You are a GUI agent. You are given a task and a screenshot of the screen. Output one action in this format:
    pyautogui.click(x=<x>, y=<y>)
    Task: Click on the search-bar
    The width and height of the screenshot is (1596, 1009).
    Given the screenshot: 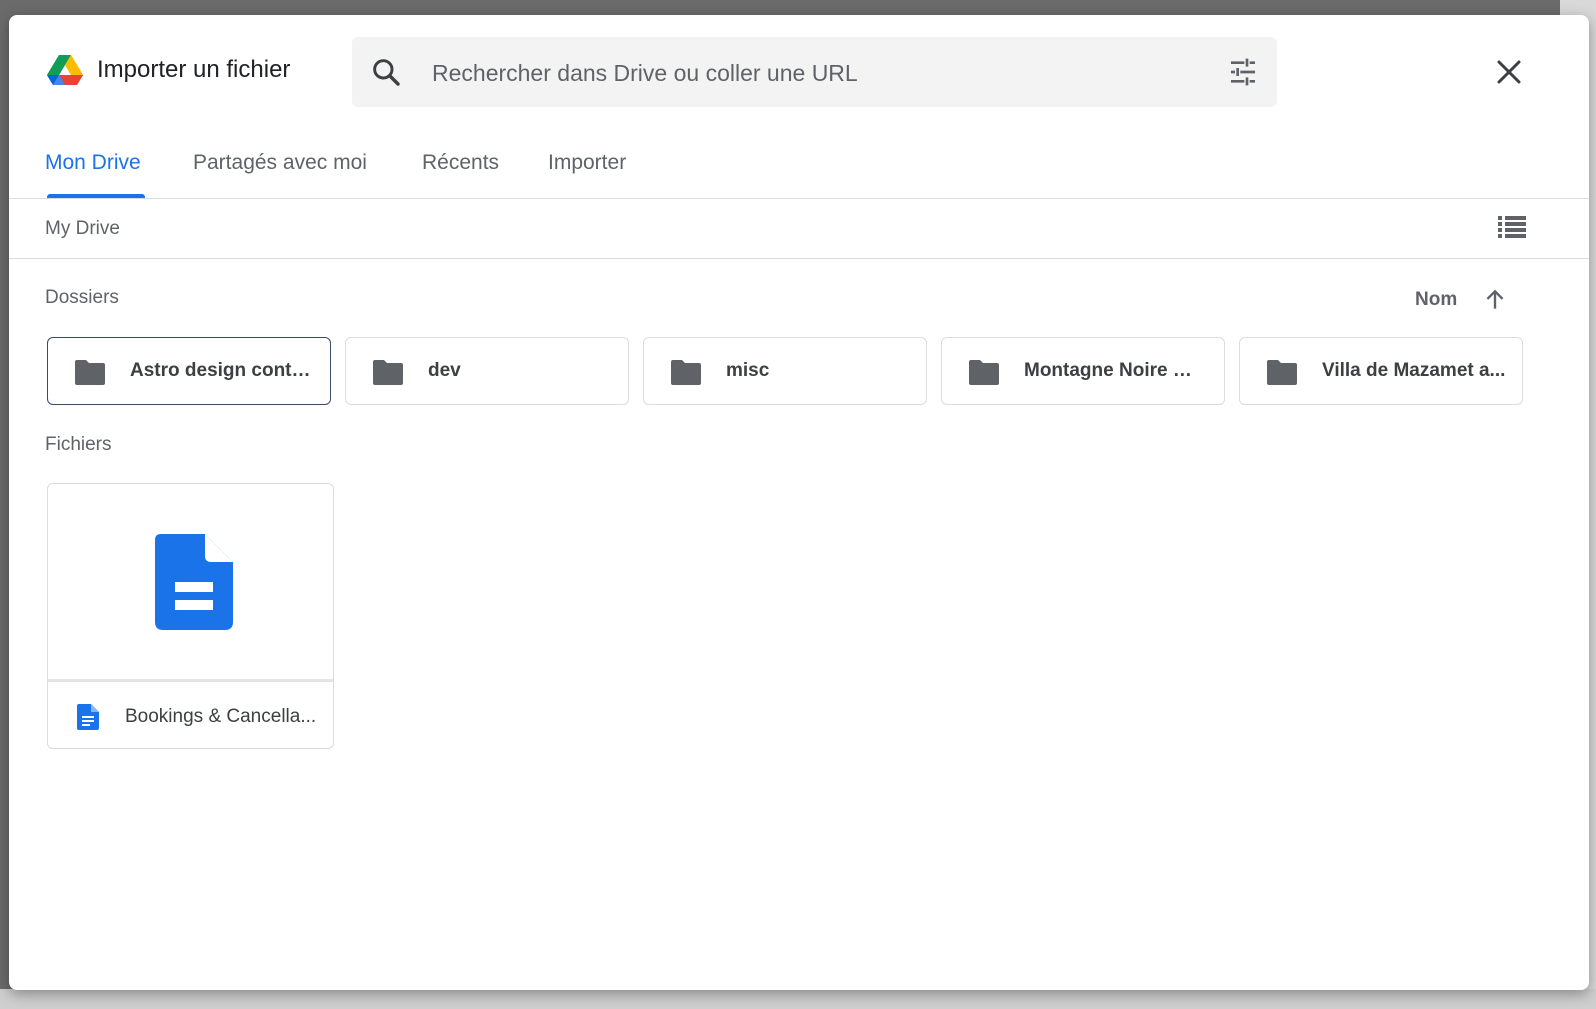 What is the action you would take?
    pyautogui.click(x=814, y=73)
    